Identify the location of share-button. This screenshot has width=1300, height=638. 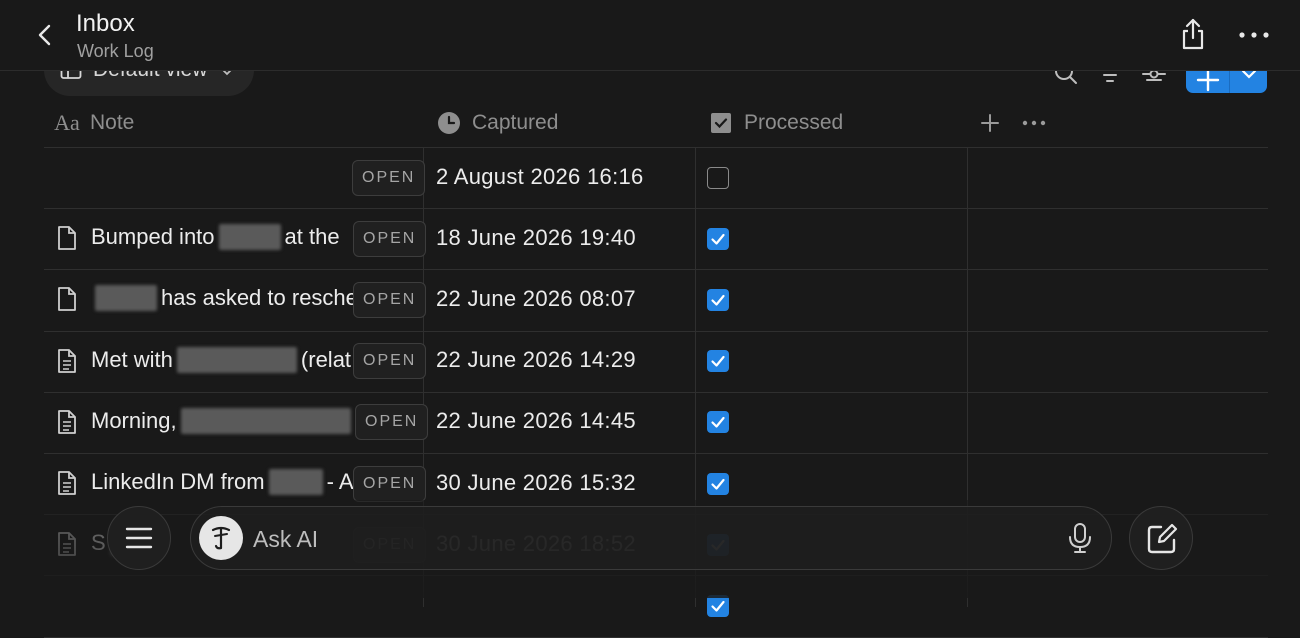
(1193, 34).